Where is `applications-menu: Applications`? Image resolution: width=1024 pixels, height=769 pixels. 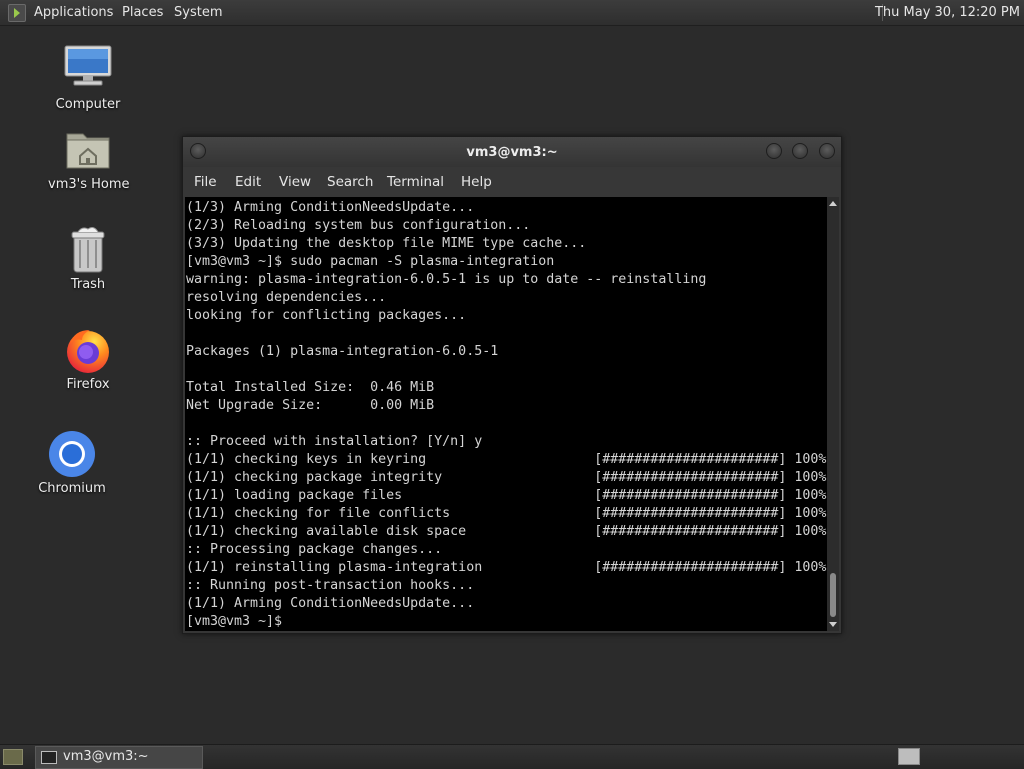 applications-menu: Applications is located at coordinates (73, 12).